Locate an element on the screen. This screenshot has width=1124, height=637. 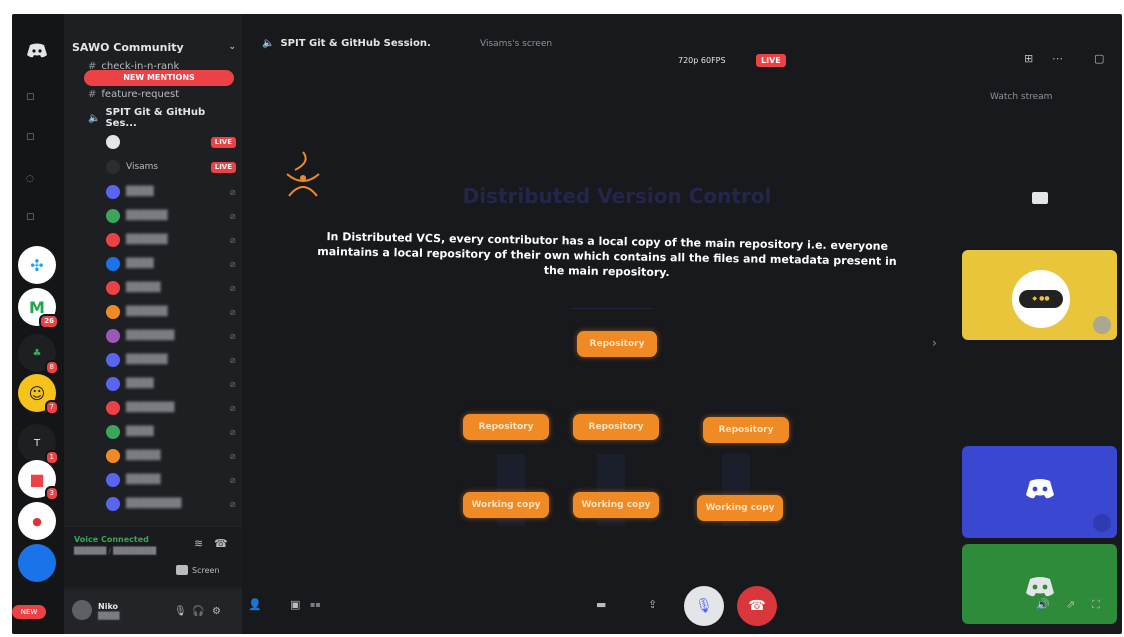
headphones-icon: 🎧 is located at coordinates (198, 611).